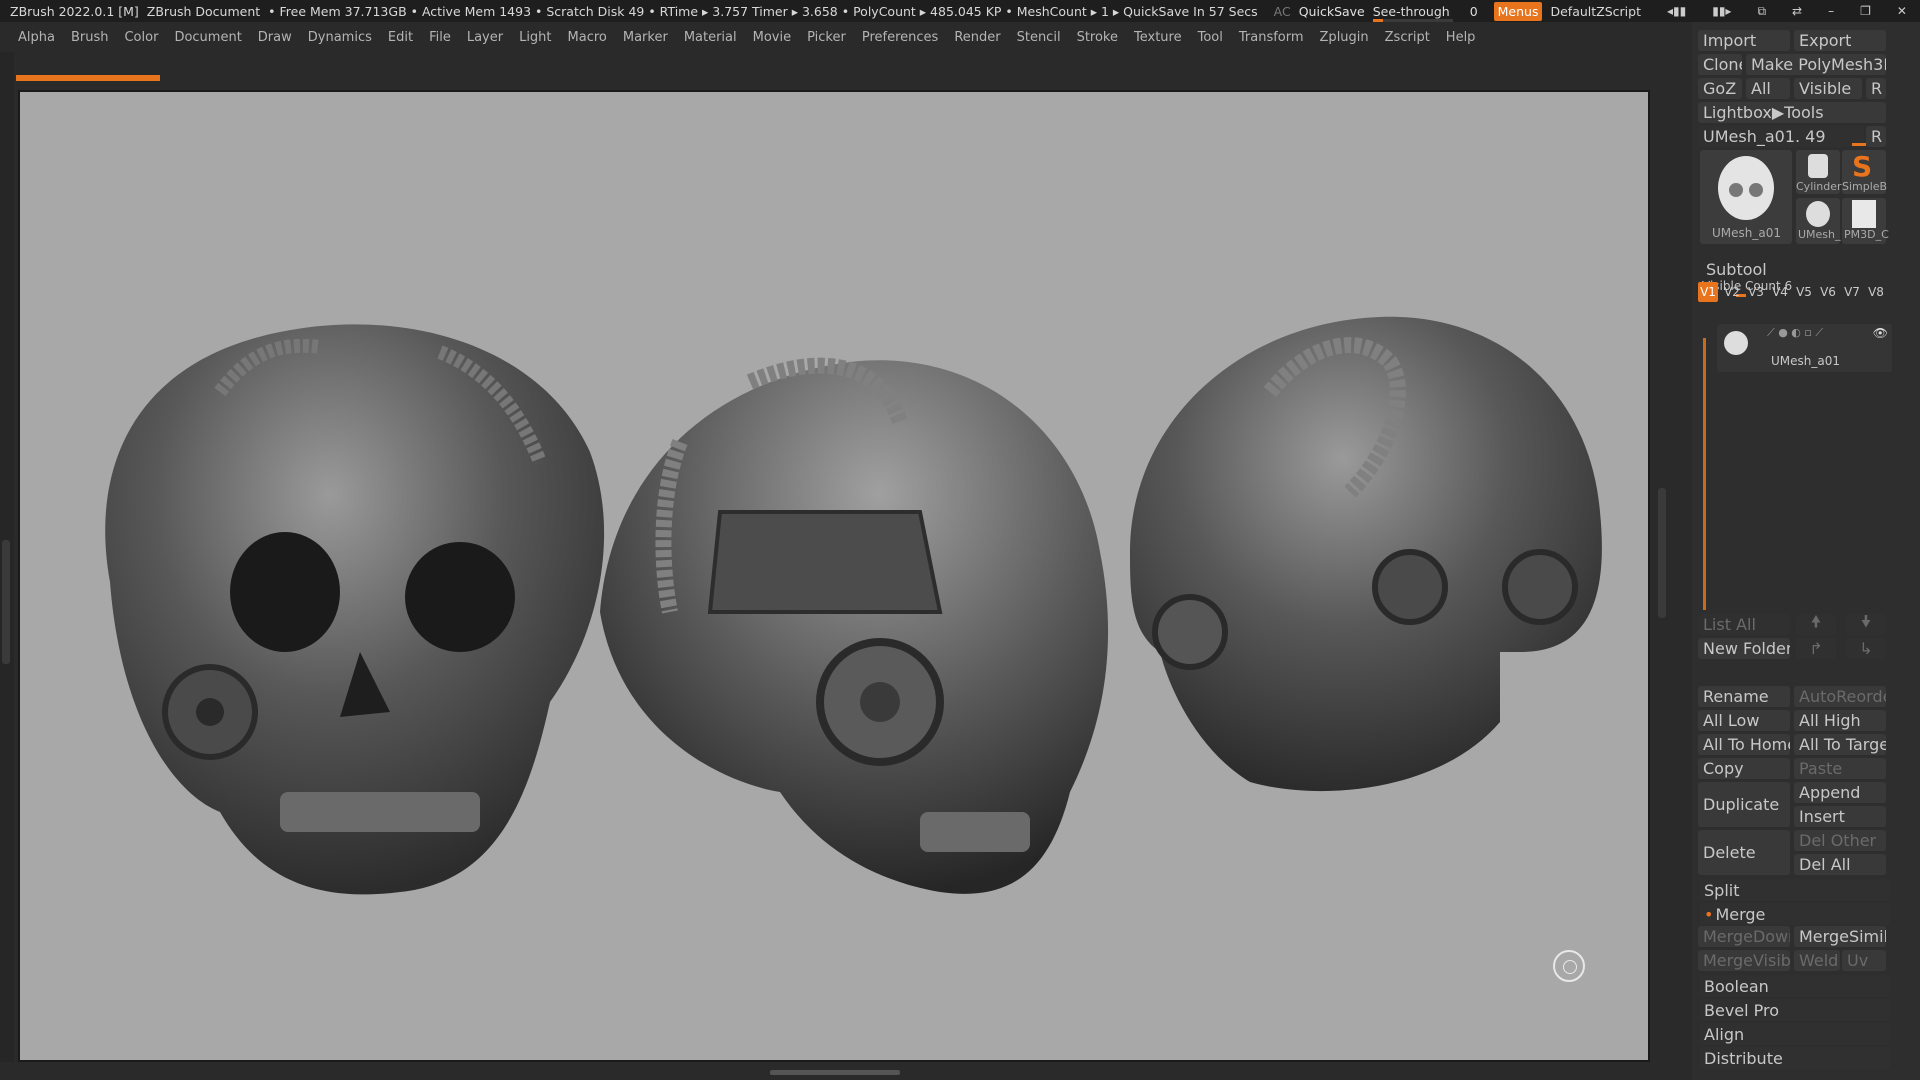 This screenshot has width=1920, height=1080. What do you see at coordinates (1744, 720) in the screenshot?
I see `all-low-button: All Low` at bounding box center [1744, 720].